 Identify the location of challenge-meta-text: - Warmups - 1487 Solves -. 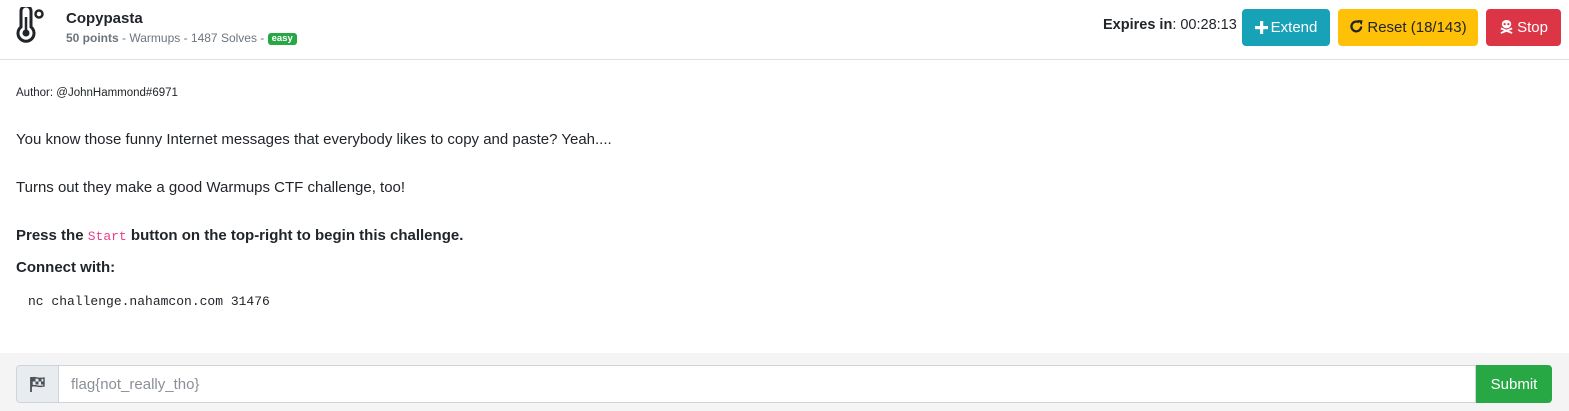
(193, 38).